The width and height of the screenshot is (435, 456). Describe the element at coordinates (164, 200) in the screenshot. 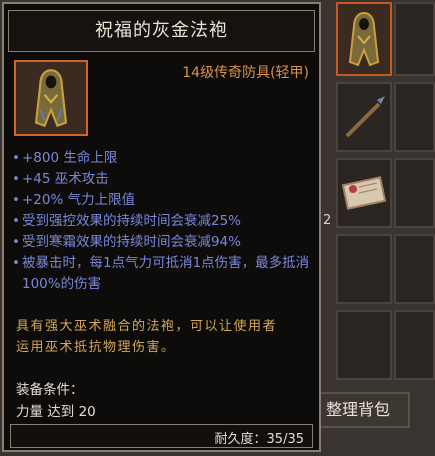

I see `stat-line: • +20% 气力上限值` at that location.